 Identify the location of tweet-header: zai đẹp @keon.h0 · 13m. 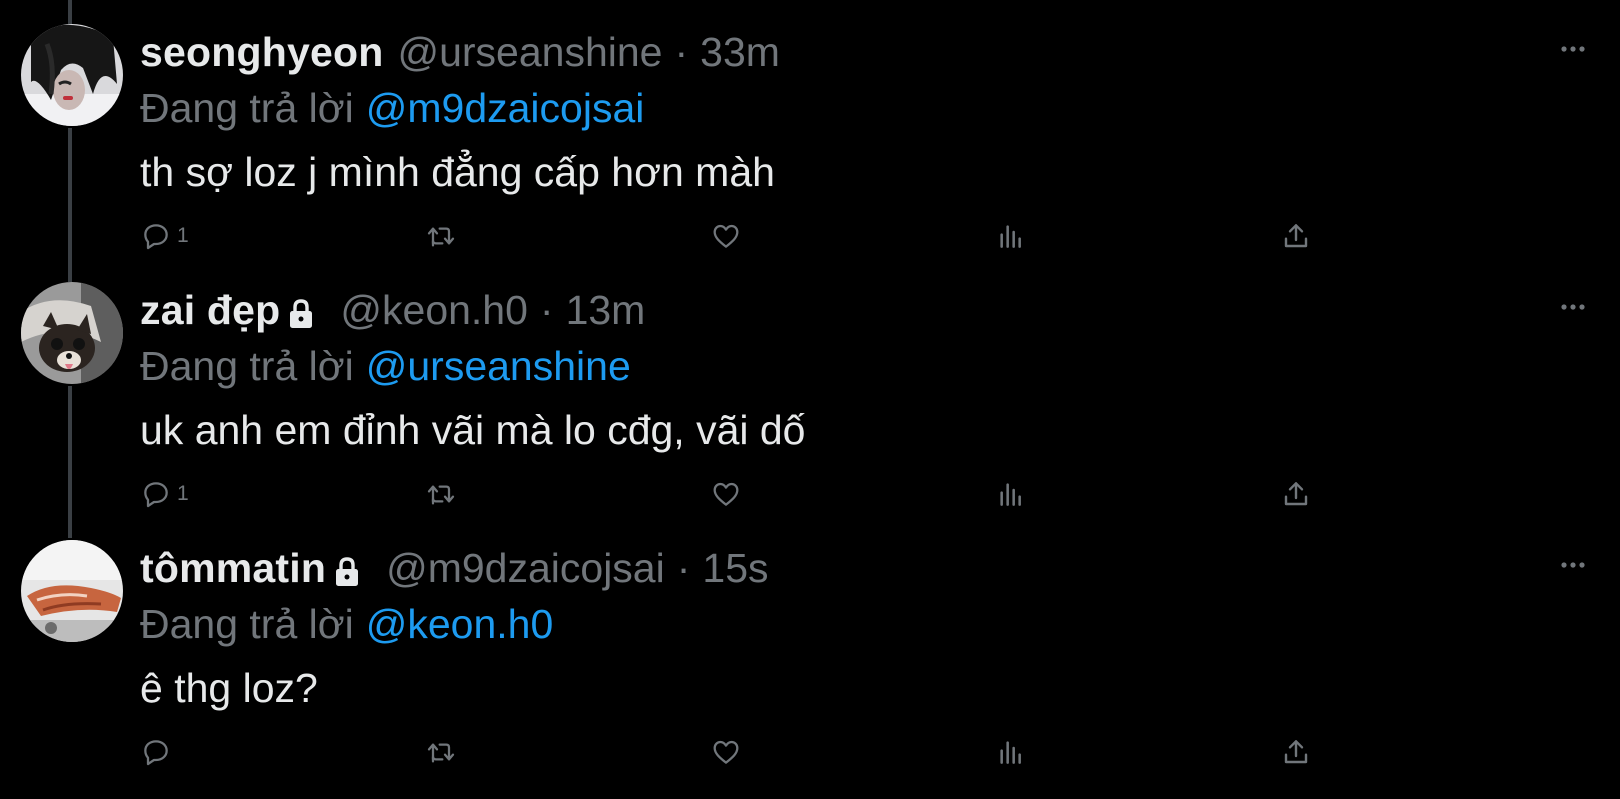
(392, 310).